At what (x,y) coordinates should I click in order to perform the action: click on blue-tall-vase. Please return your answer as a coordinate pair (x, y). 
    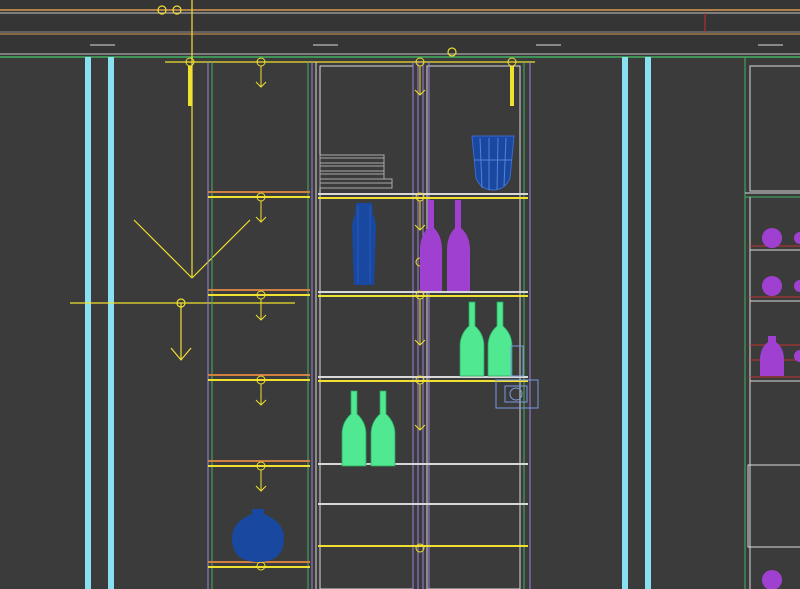
    Looking at the image, I should click on (364, 244).